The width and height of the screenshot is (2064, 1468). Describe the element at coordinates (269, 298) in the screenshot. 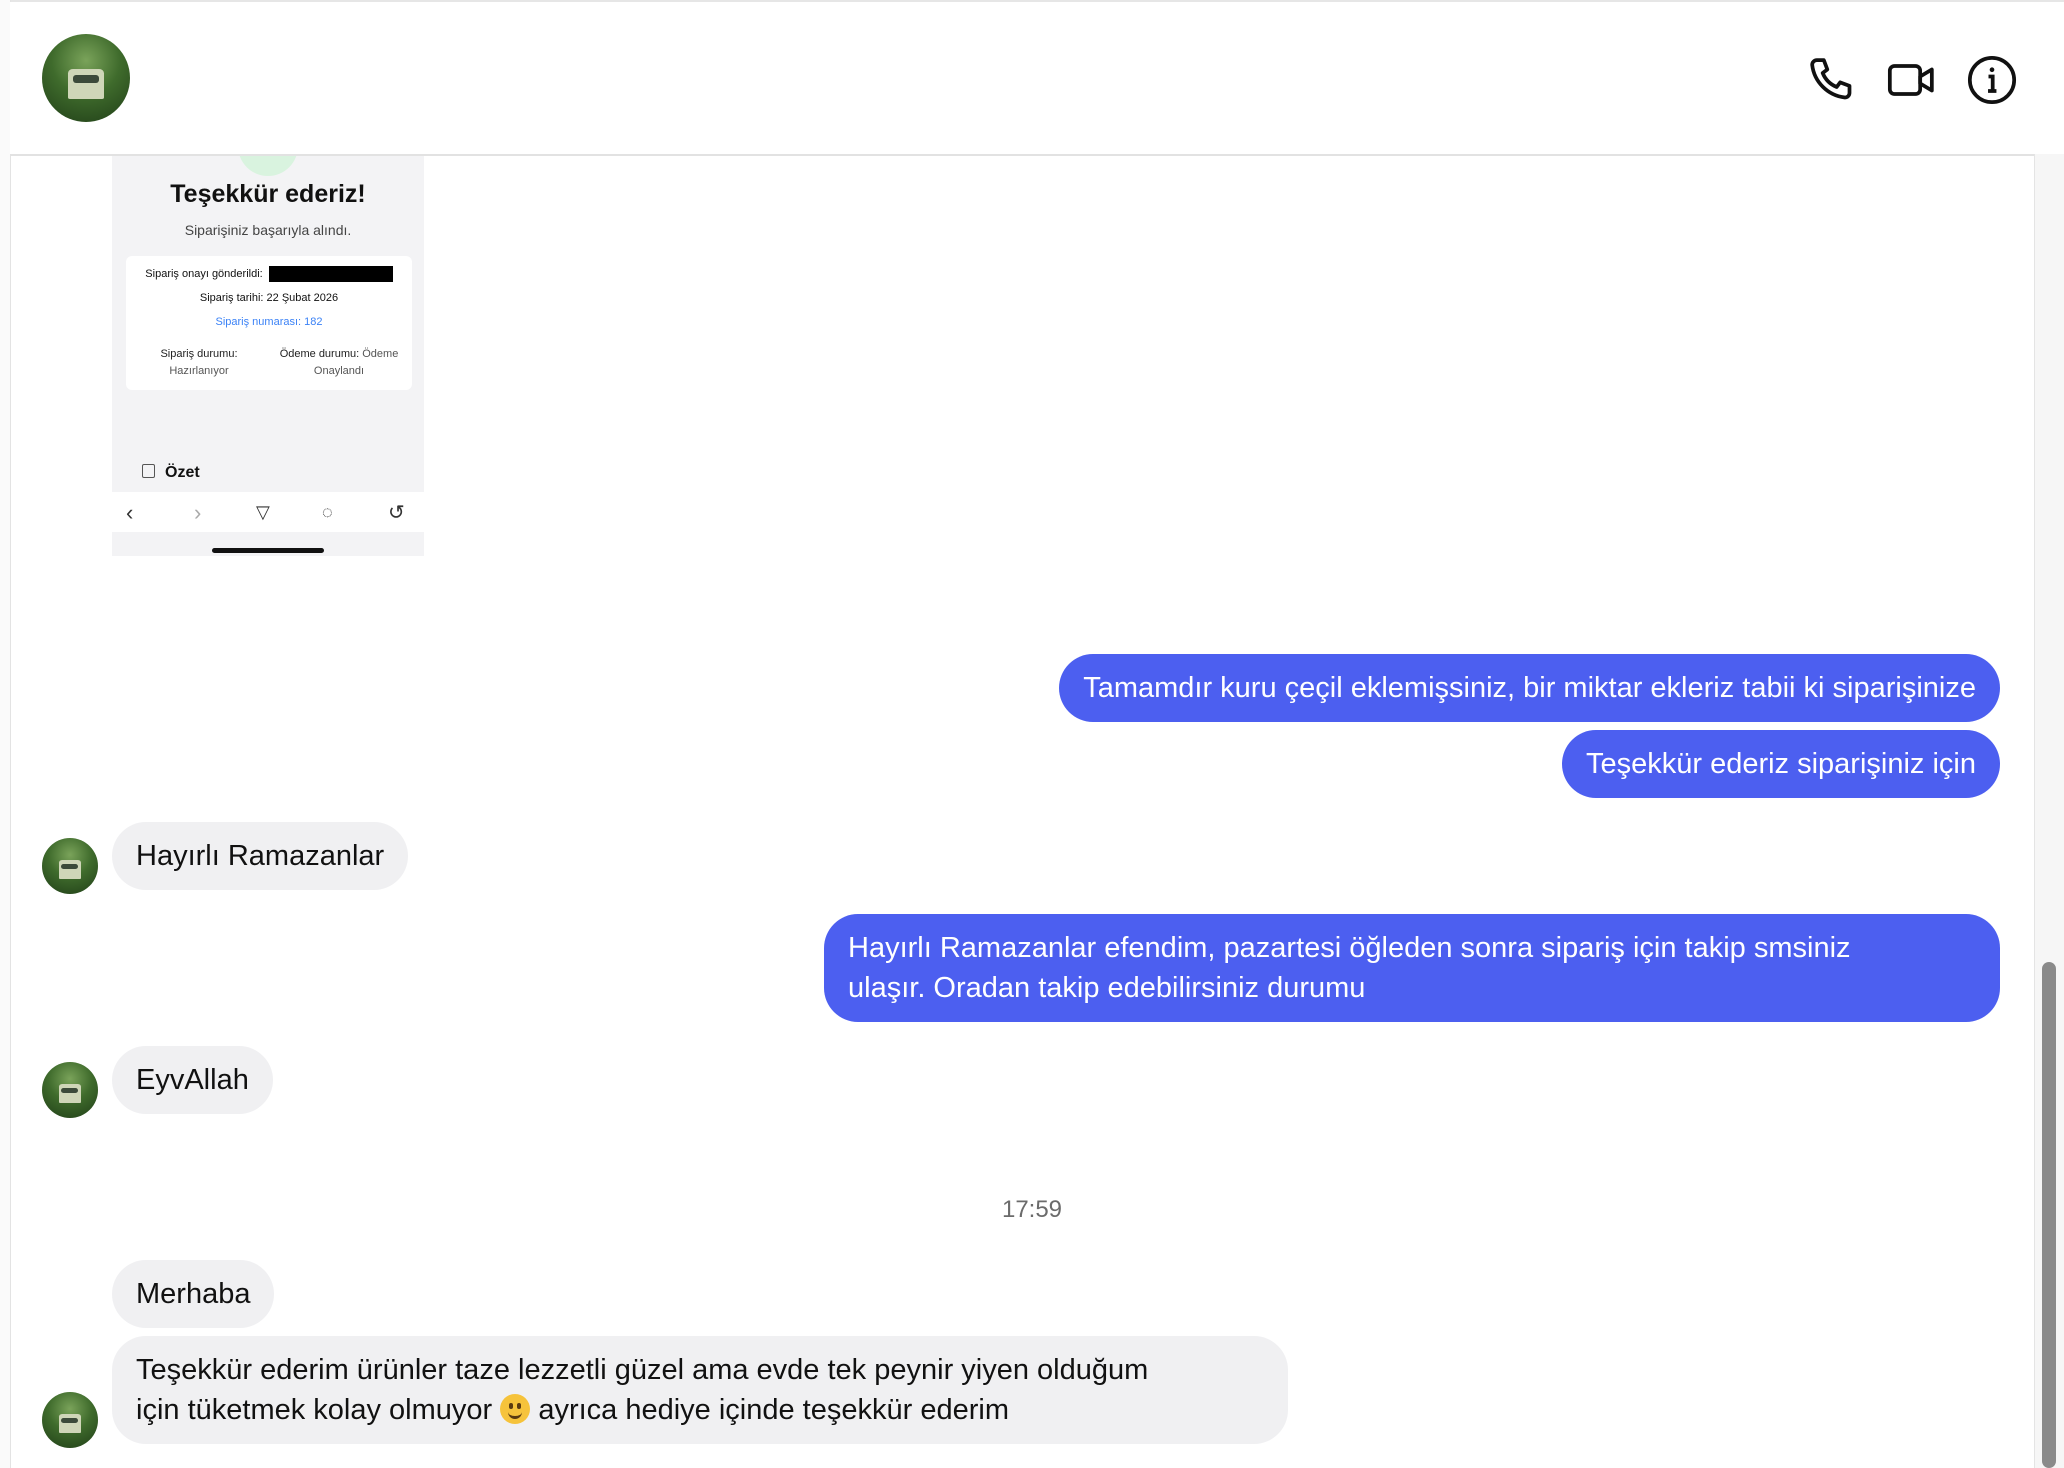

I see `order-date: Sipariş tarihi: 22 Şubat 2026` at that location.